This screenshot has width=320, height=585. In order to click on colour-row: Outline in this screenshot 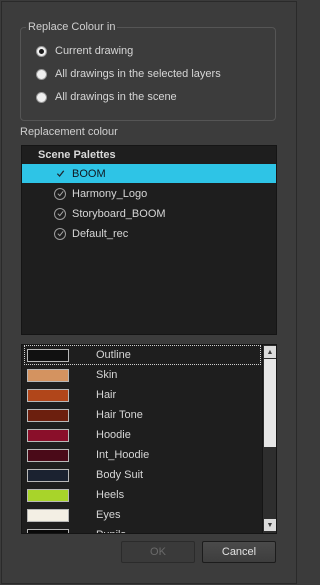, I will do `click(142, 355)`.